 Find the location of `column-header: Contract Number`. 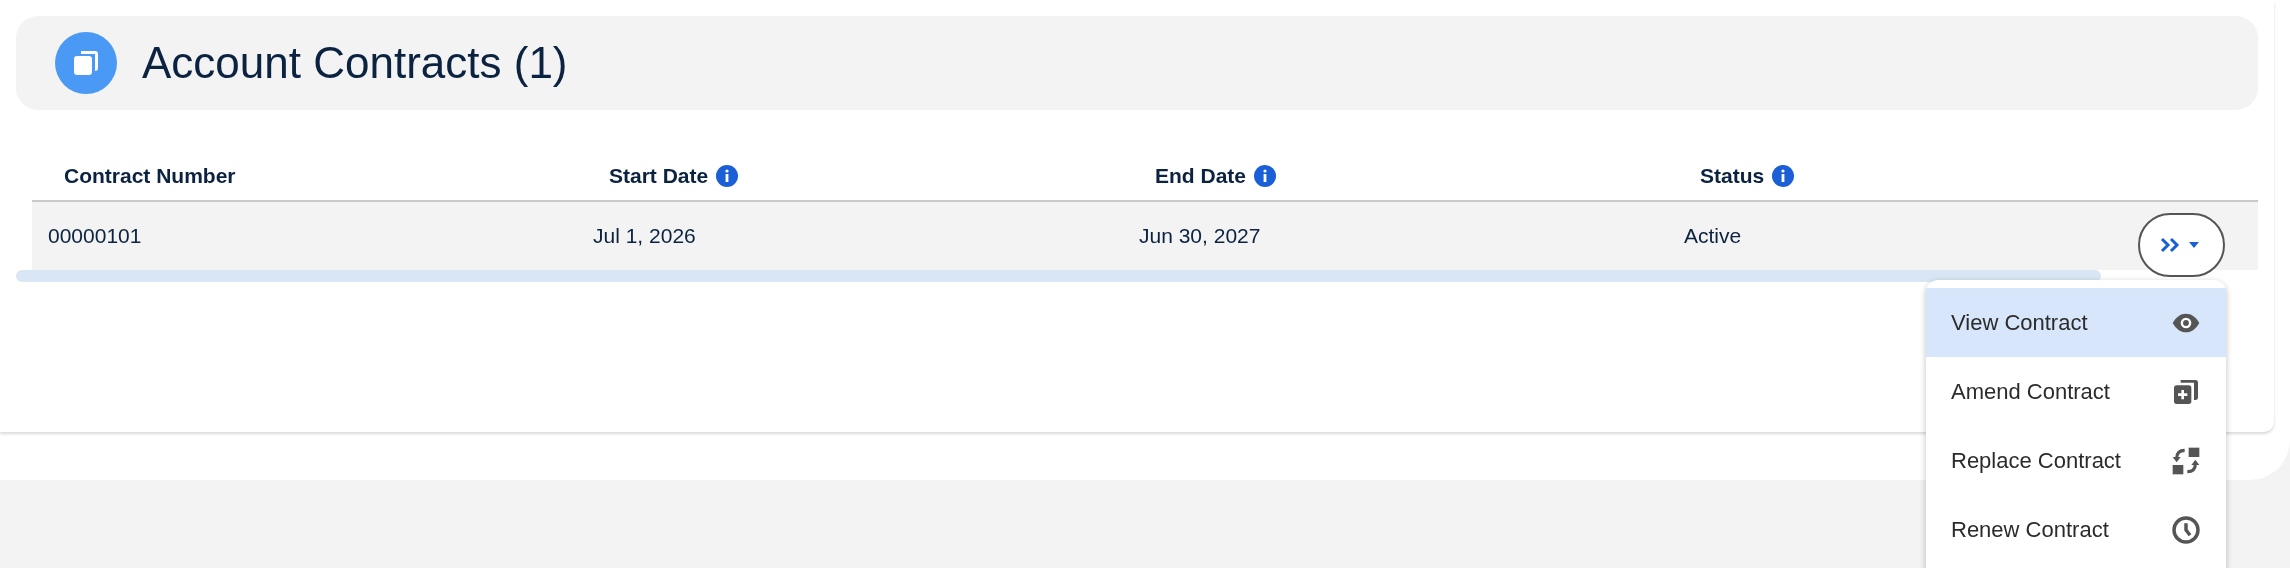

column-header: Contract Number is located at coordinates (150, 176).